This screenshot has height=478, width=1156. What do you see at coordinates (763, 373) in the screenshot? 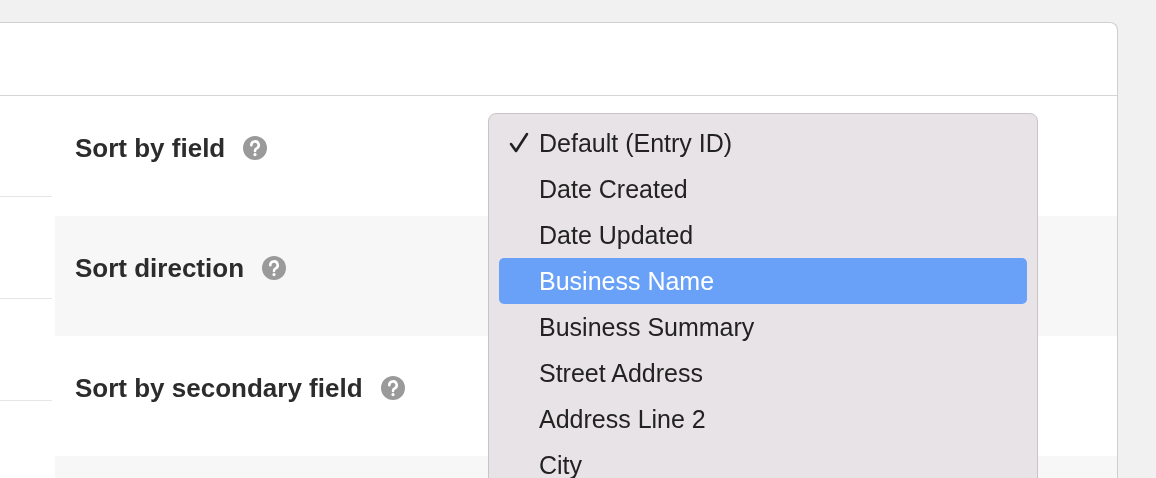
I see `menu-item: Street Address` at bounding box center [763, 373].